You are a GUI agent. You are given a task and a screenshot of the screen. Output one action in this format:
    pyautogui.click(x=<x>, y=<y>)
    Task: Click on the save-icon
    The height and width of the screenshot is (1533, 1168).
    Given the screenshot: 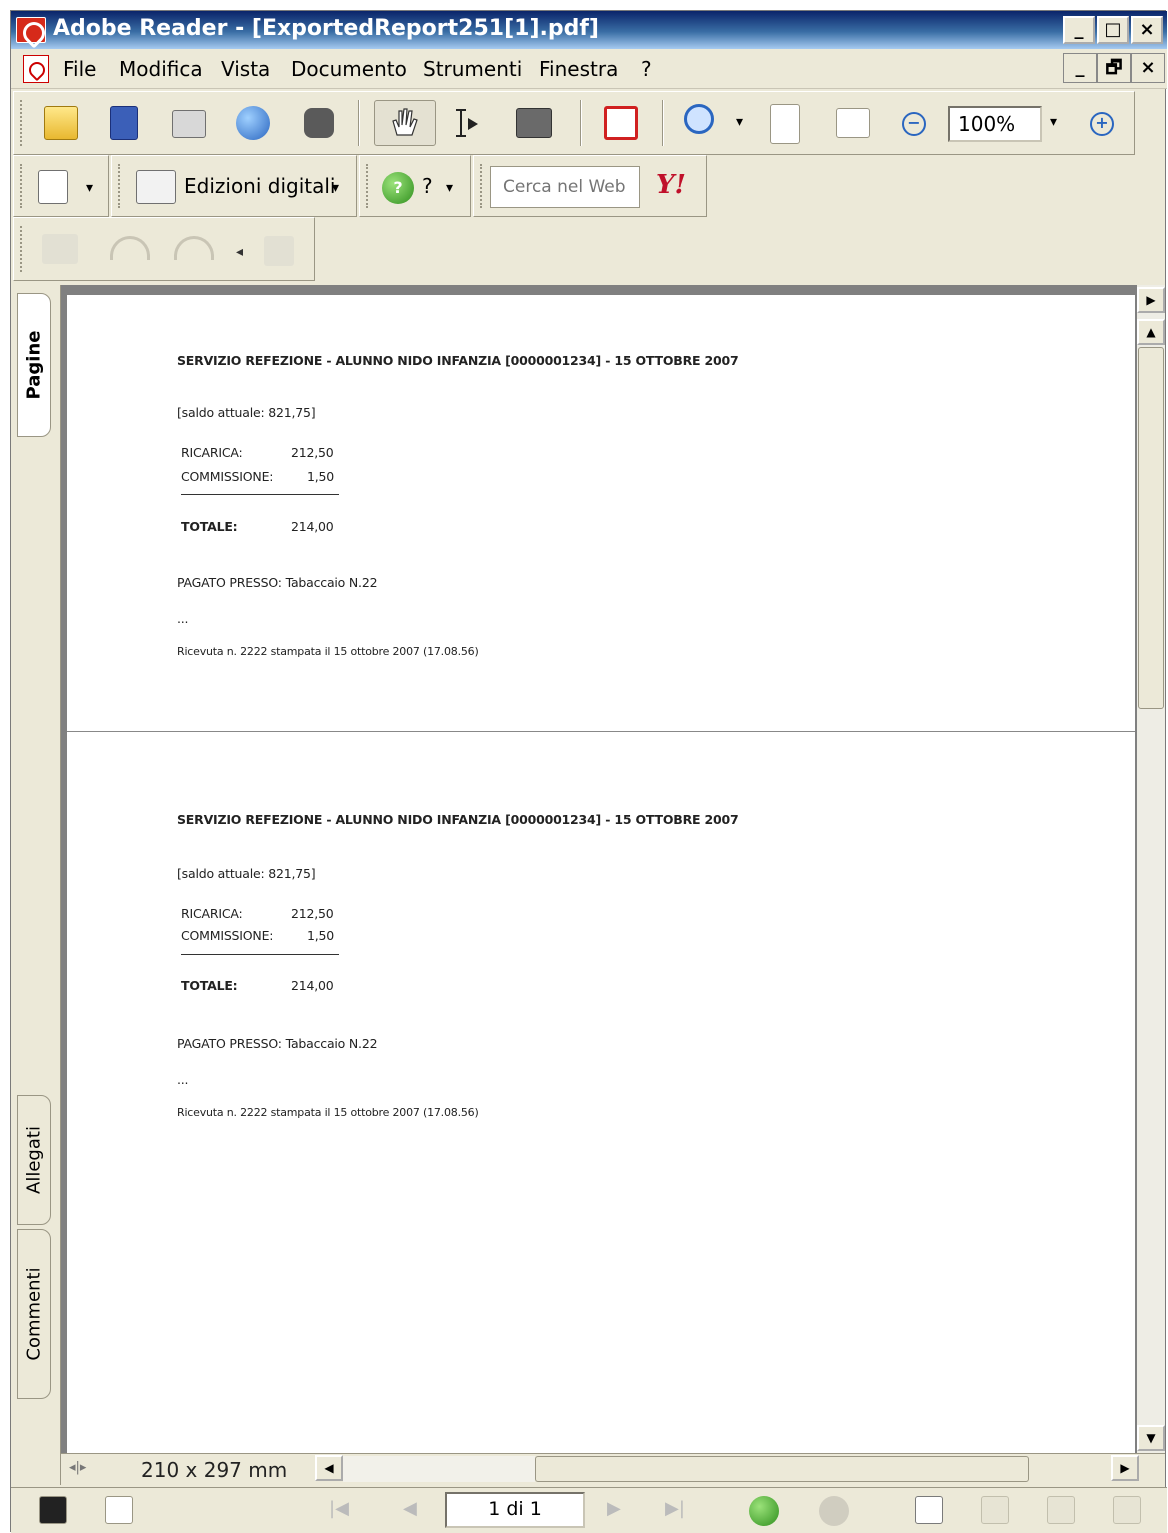 What is the action you would take?
    pyautogui.click(x=124, y=123)
    